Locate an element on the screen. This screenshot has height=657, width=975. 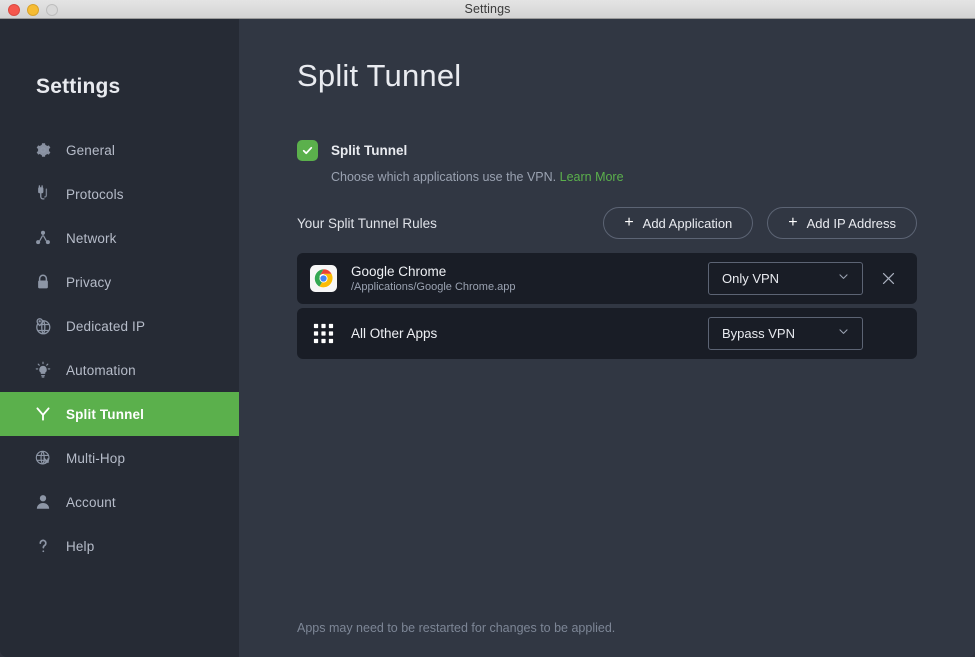
lock-icon is located at coordinates (42, 282).